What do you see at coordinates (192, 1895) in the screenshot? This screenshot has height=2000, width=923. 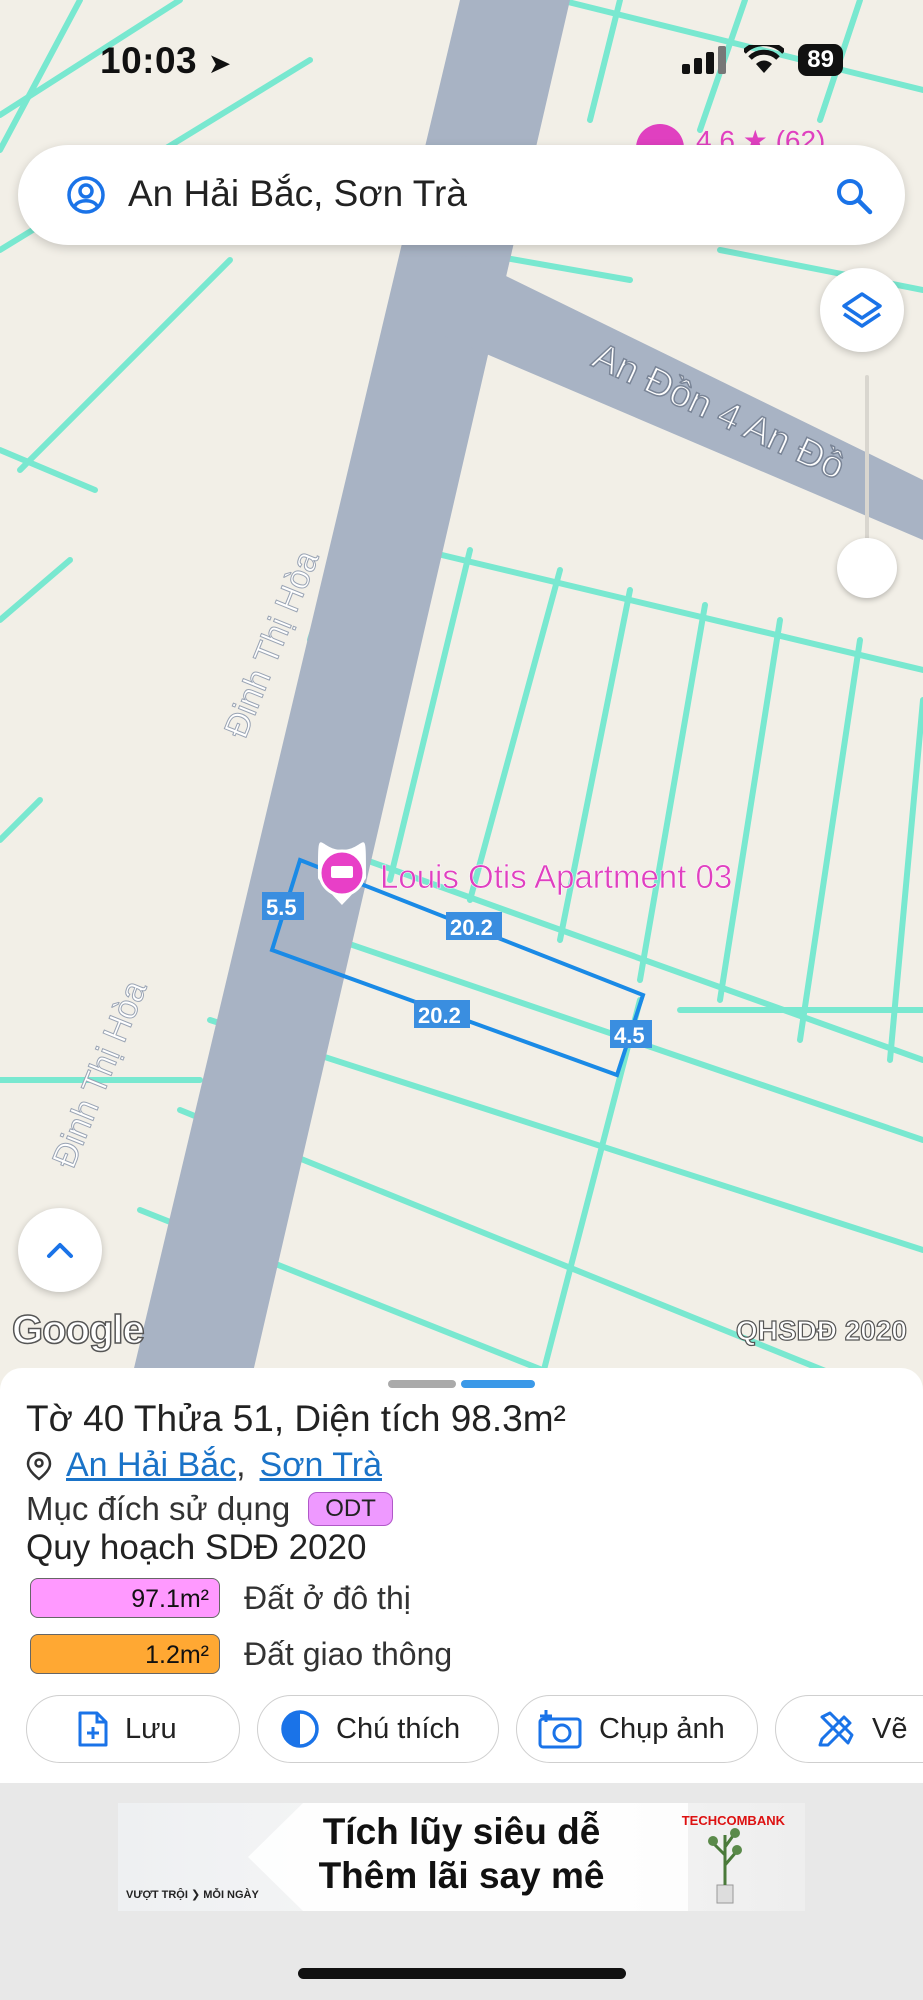 I see `ad-slogan: VƯỢT TRỘI ❯ MỖI NGÀY` at bounding box center [192, 1895].